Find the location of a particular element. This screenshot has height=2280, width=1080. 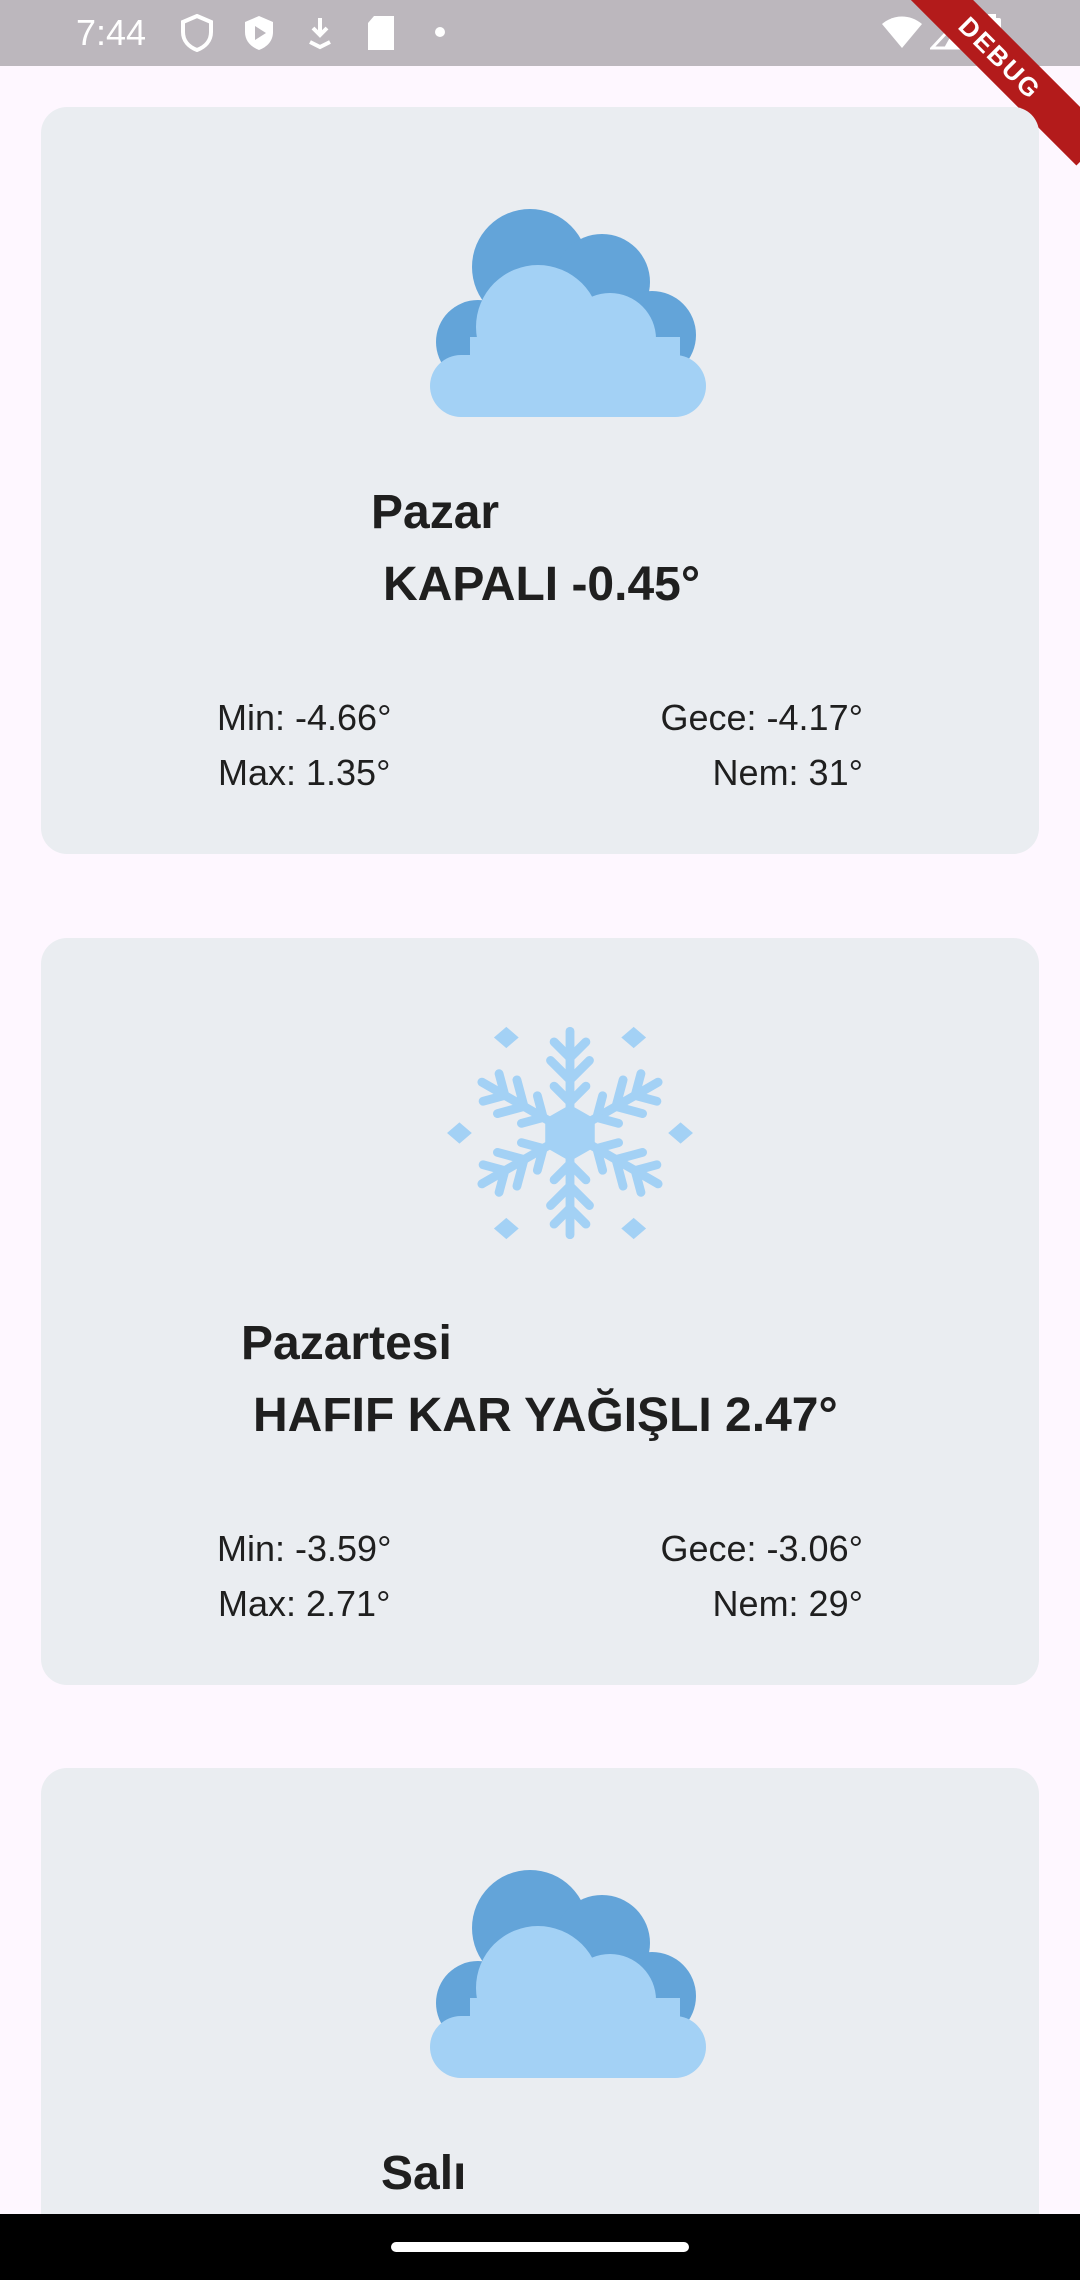

sd-card-icon is located at coordinates (381, 33).